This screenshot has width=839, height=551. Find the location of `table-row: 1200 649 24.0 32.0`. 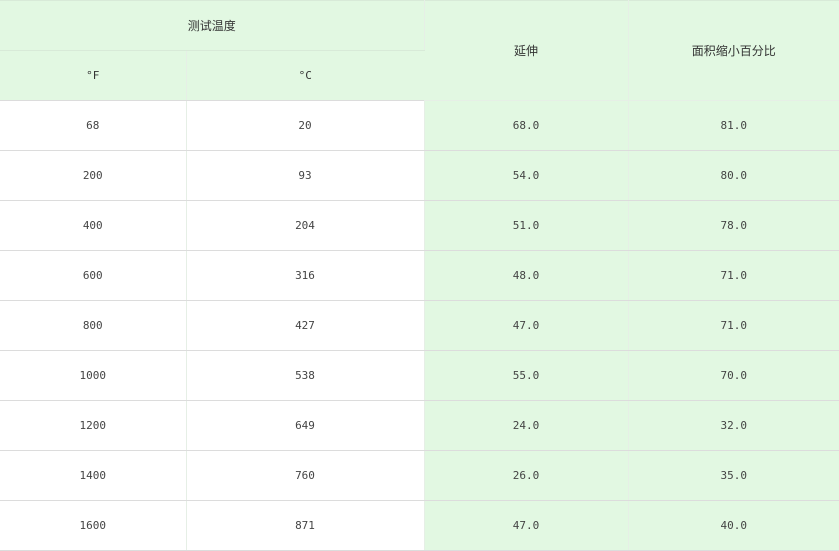

table-row: 1200 649 24.0 32.0 is located at coordinates (419, 425).